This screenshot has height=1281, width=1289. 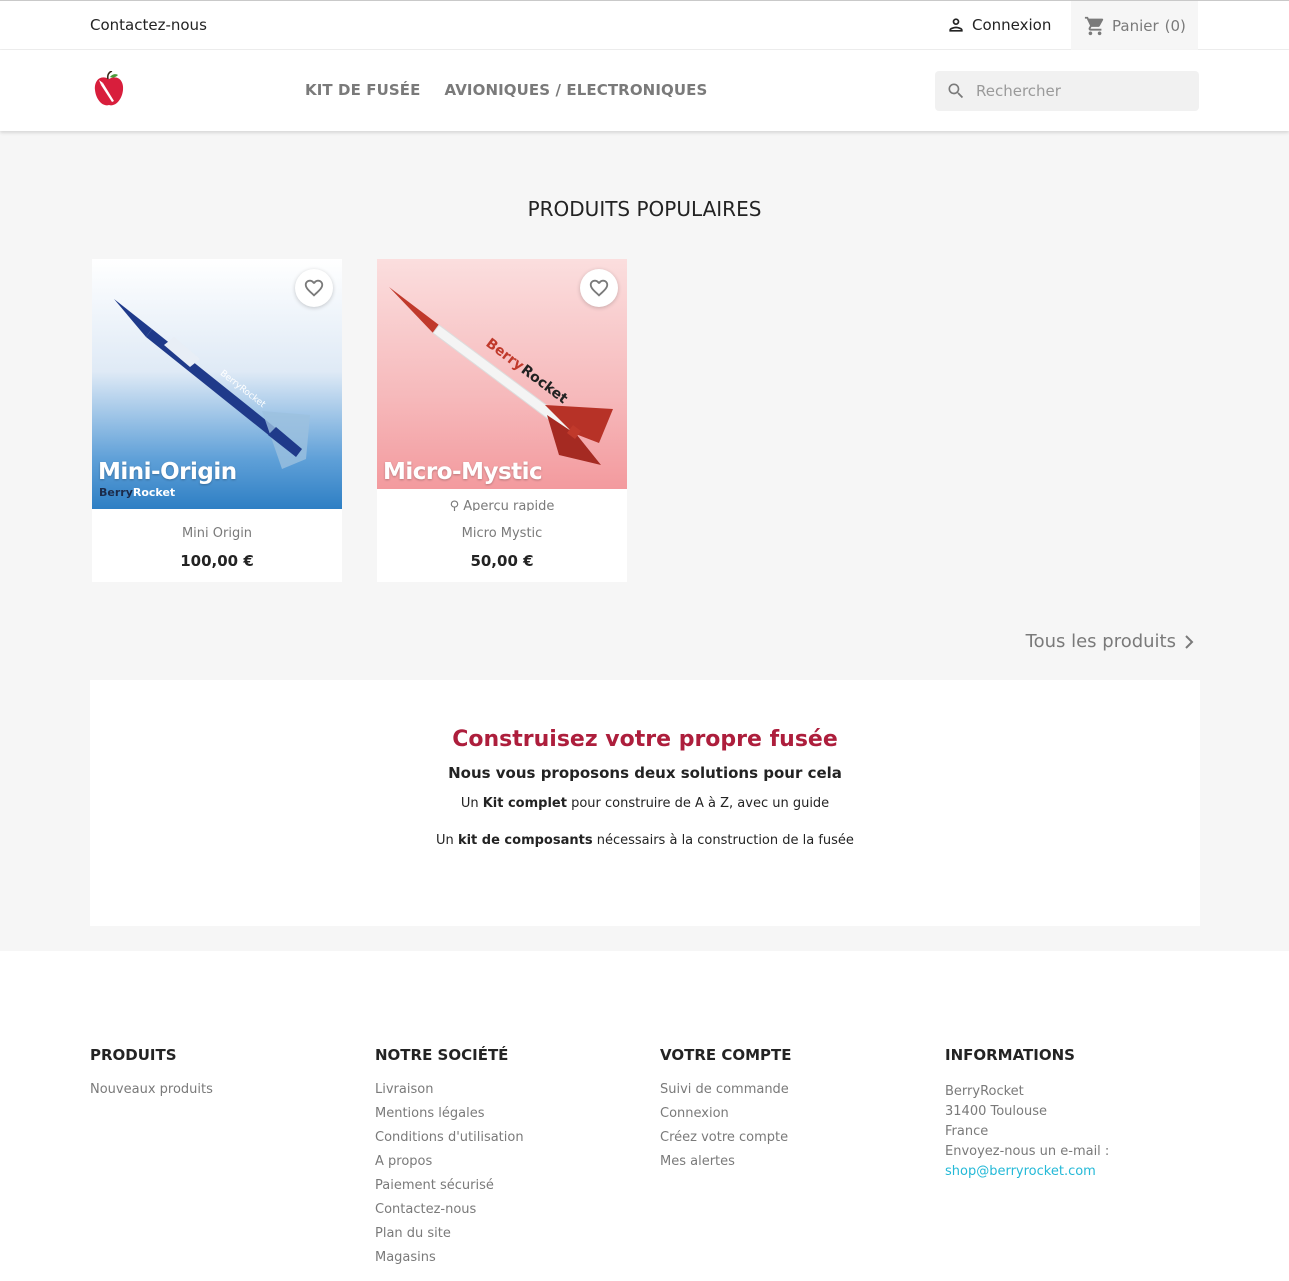 What do you see at coordinates (463, 472) in the screenshot?
I see `image-title: Micro-Mystic` at bounding box center [463, 472].